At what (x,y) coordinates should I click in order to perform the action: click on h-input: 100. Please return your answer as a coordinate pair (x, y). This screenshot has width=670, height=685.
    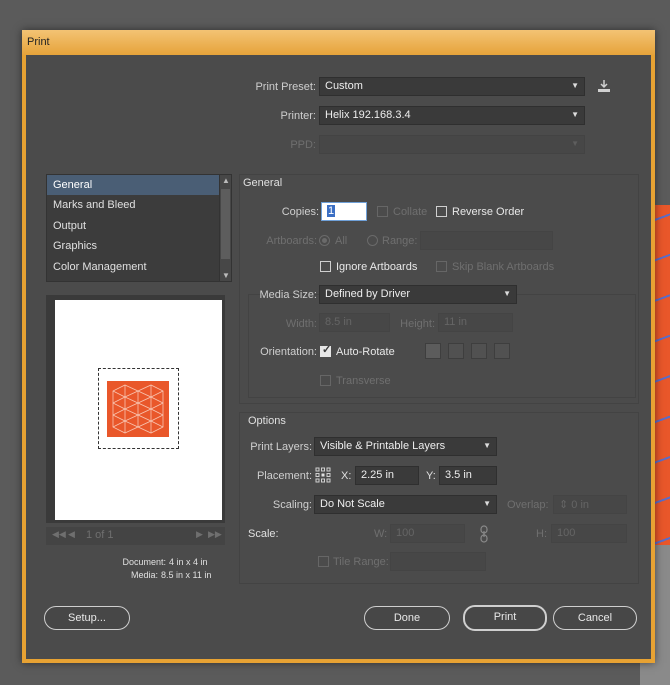
    Looking at the image, I should click on (589, 533).